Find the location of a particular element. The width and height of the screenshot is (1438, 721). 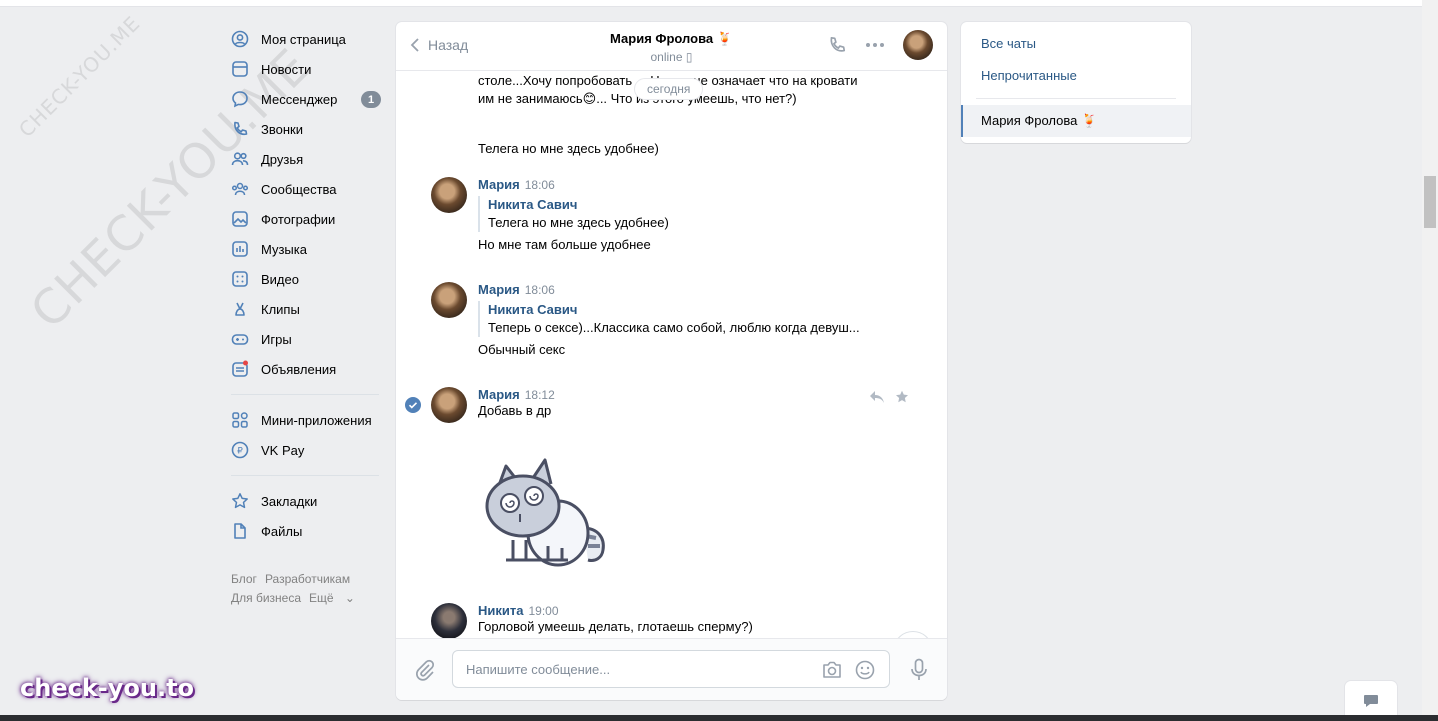

select-check-icon is located at coordinates (413, 405).